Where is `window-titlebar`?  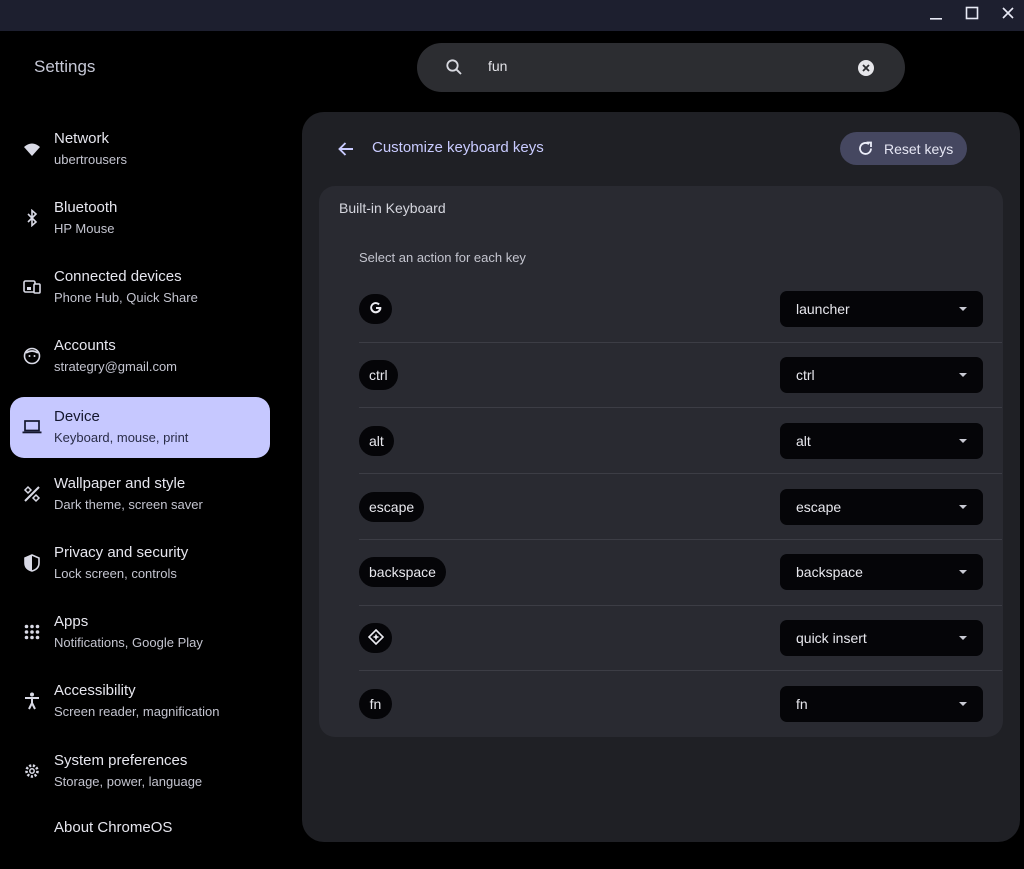 window-titlebar is located at coordinates (512, 15).